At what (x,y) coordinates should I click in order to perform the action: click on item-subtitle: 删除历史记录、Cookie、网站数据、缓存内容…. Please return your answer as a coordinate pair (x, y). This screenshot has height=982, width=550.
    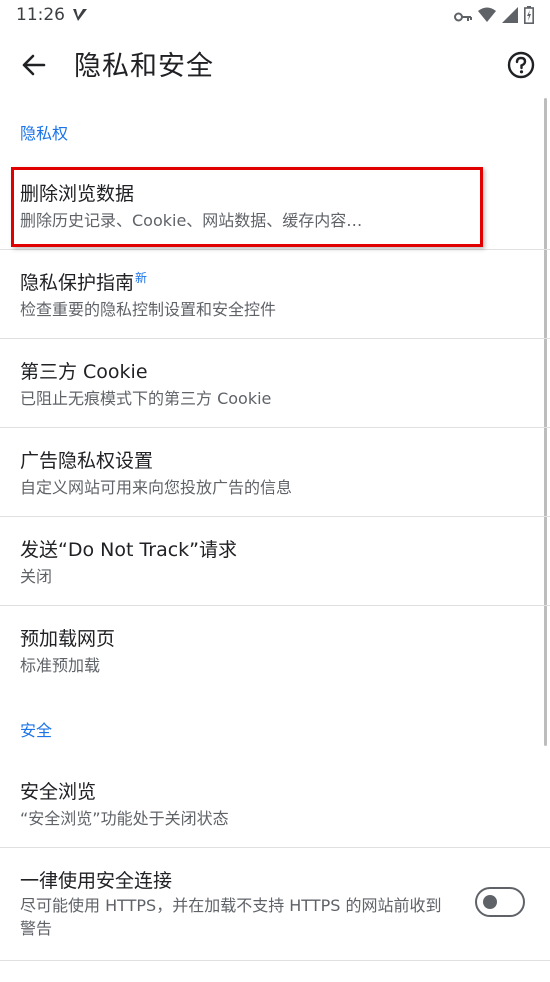
    Looking at the image, I should click on (191, 220).